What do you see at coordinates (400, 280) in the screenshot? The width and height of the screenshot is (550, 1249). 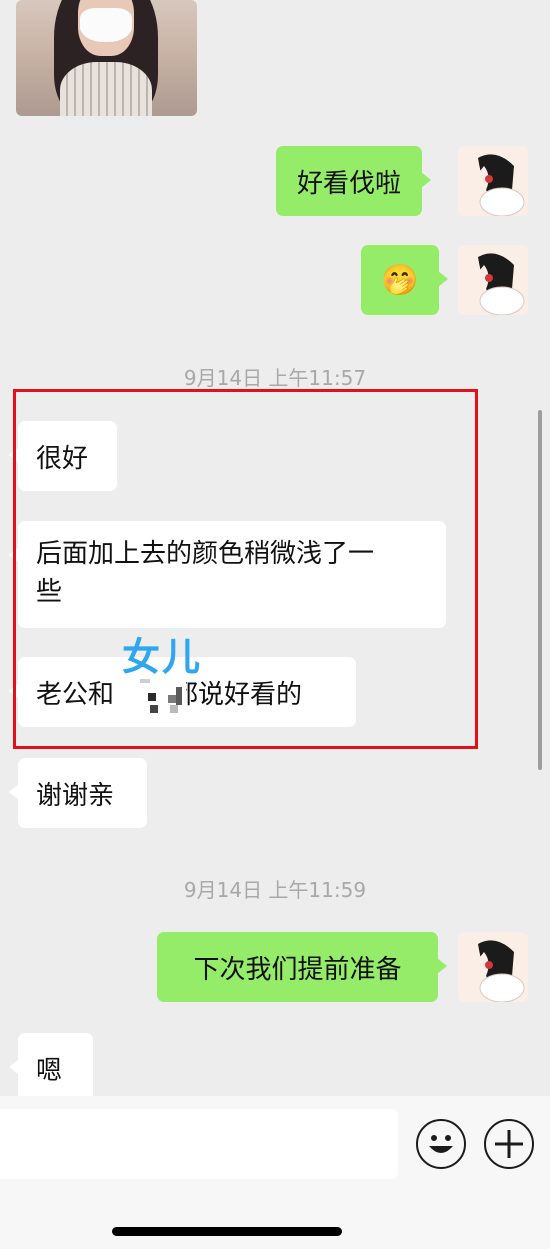 I see `emoji-text: 🤭` at bounding box center [400, 280].